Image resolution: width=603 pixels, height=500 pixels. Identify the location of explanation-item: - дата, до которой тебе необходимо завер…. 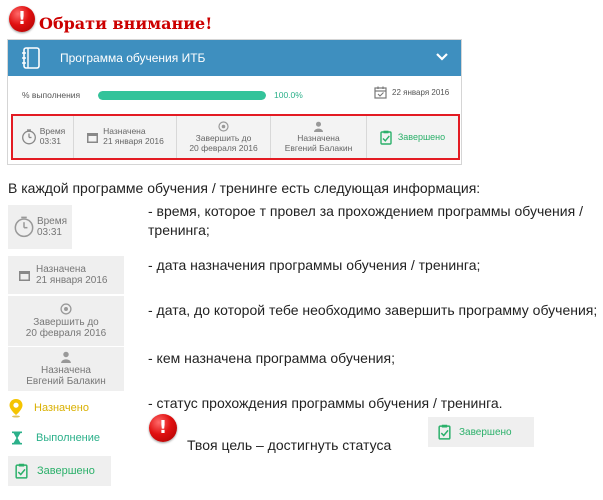
(373, 310).